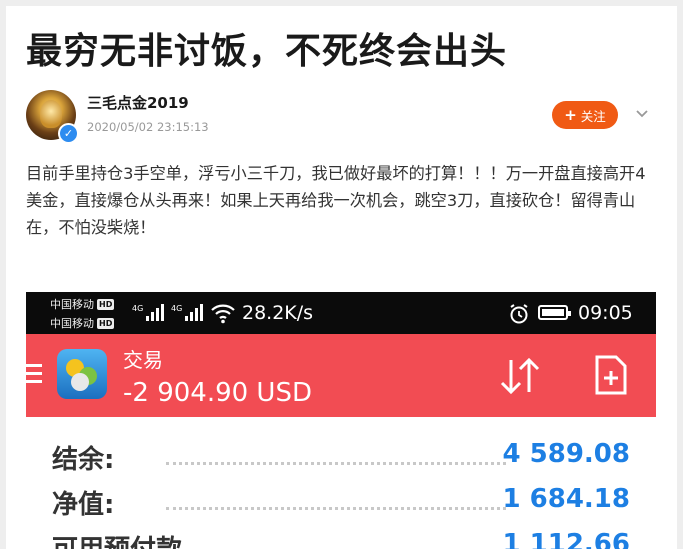 This screenshot has width=683, height=549. I want to click on trade-screen-title: 交易, so click(143, 360).